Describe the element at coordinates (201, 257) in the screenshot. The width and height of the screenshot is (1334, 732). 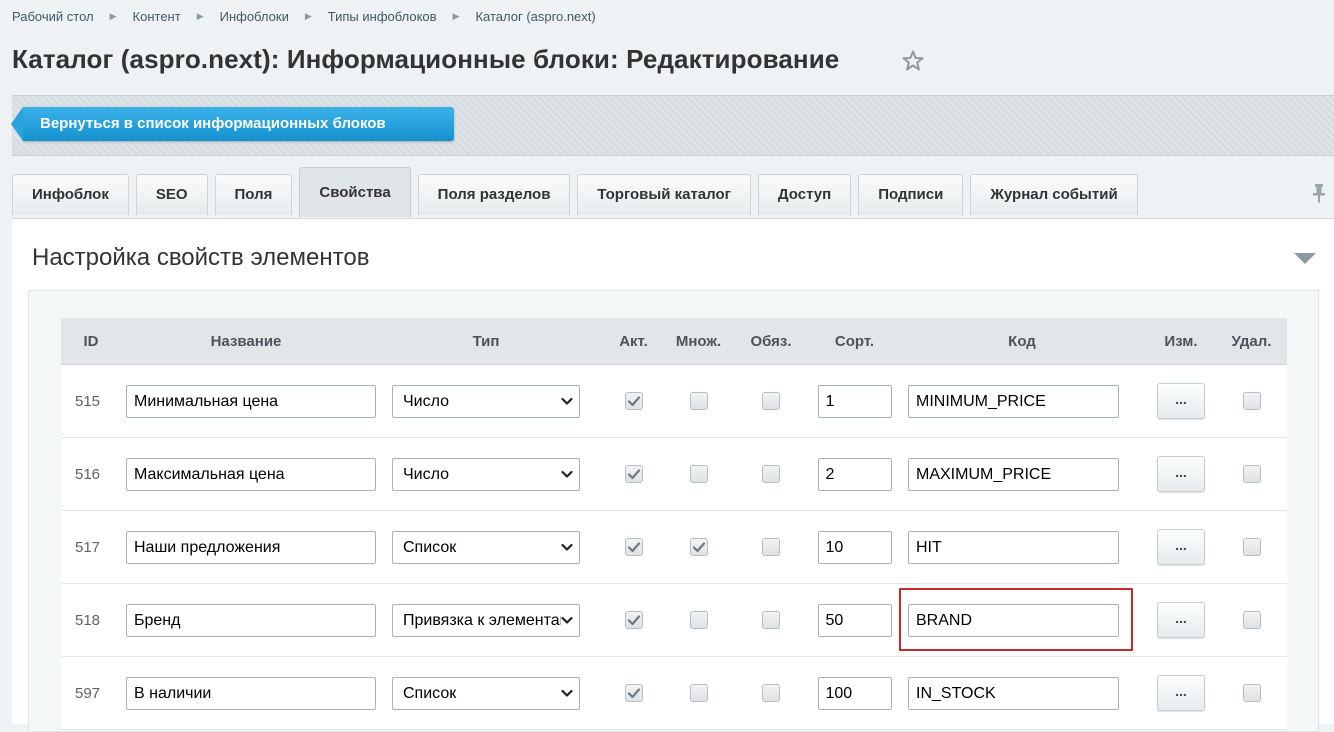
I see `section-title: Настройка свойств элементов` at that location.